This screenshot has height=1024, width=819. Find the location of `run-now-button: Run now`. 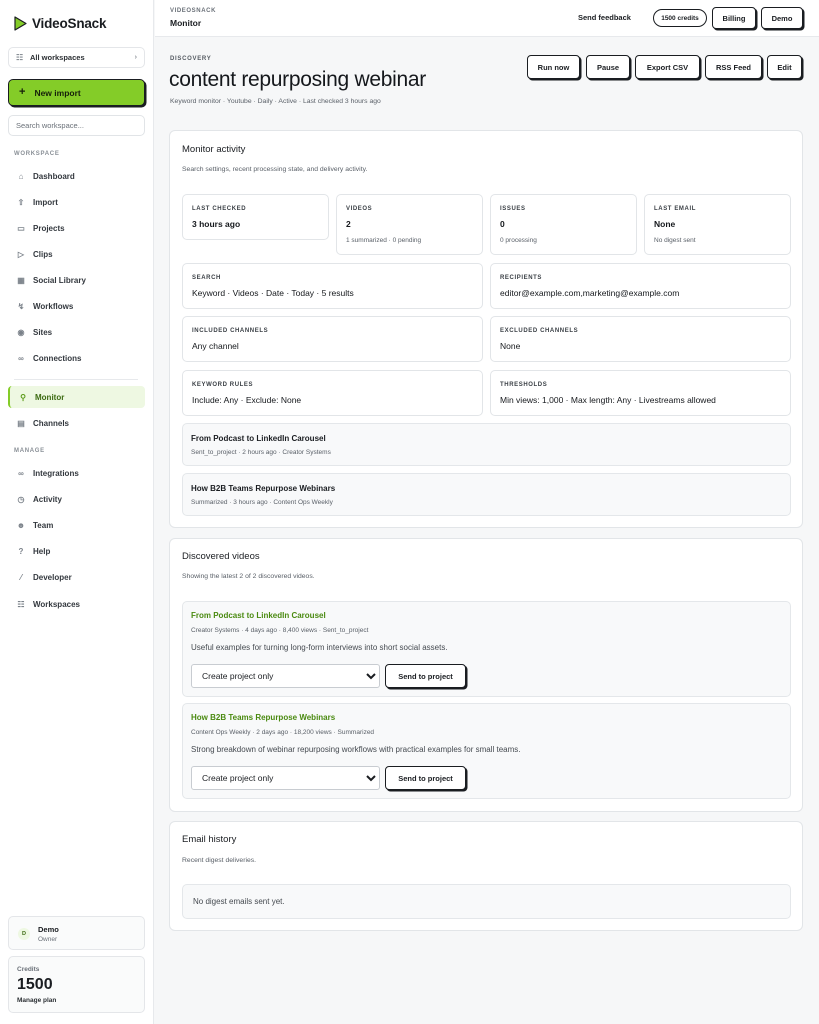

run-now-button: Run now is located at coordinates (553, 67).